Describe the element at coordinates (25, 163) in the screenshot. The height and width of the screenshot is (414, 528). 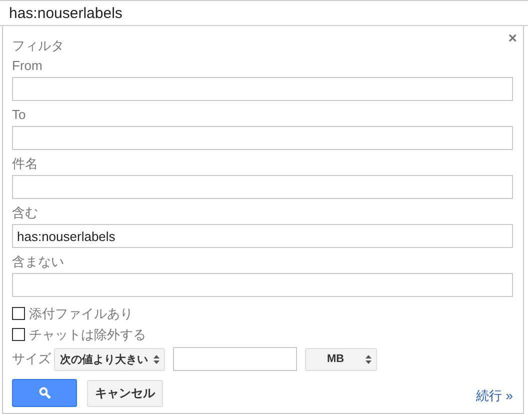
I see `field-label: 件名` at that location.